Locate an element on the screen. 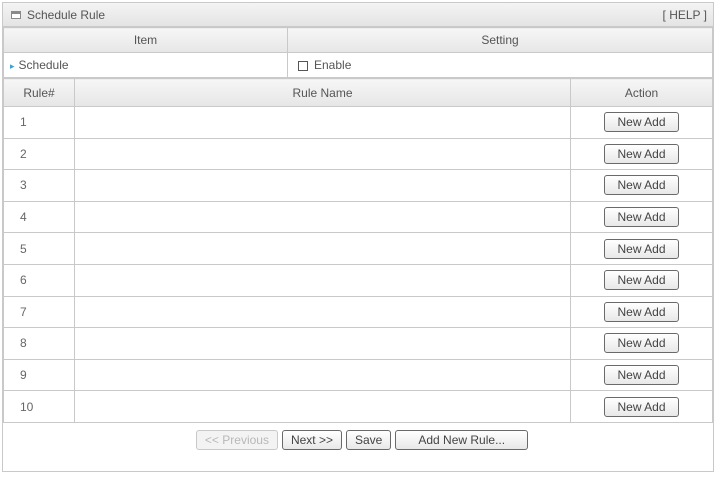  rule-number-cell: 9 is located at coordinates (39, 375).